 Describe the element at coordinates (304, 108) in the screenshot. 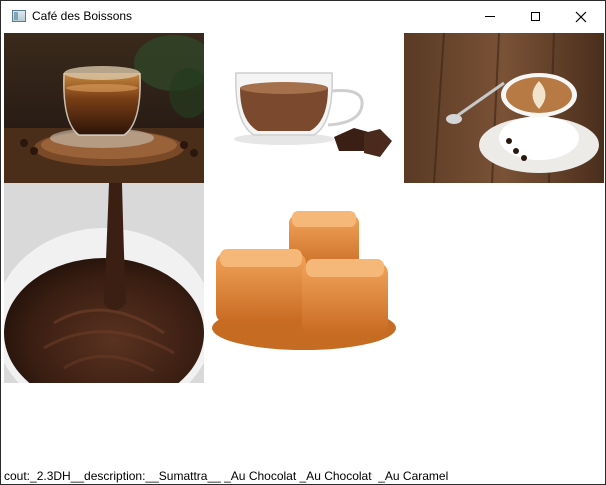

I see `hot-chocolate-image` at that location.